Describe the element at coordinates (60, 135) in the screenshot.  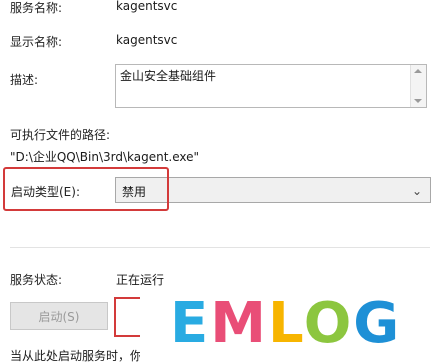
I see `exe-path-label: 可执行文件的路径:` at that location.